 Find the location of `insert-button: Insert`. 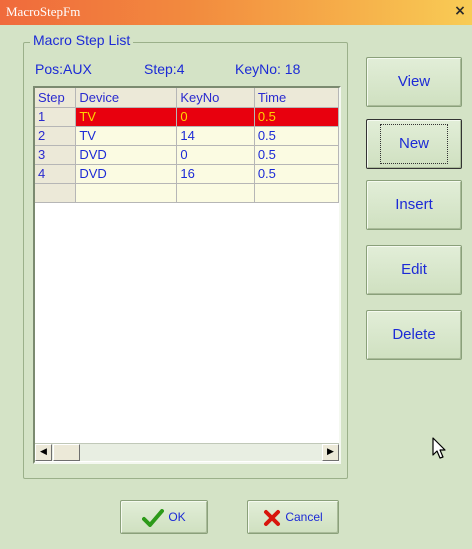

insert-button: Insert is located at coordinates (414, 205).